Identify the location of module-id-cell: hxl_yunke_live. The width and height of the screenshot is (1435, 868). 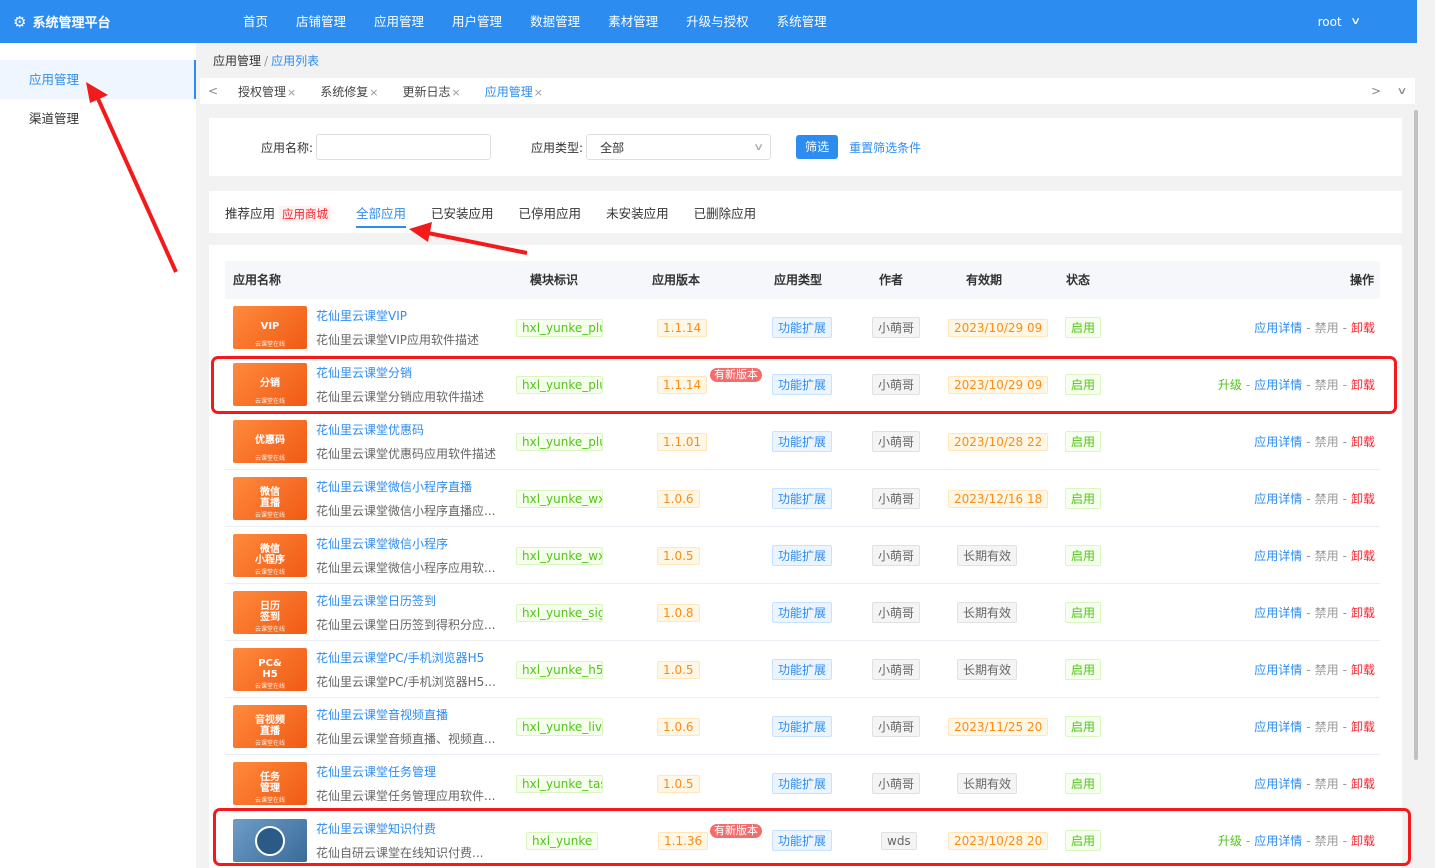
(559, 726).